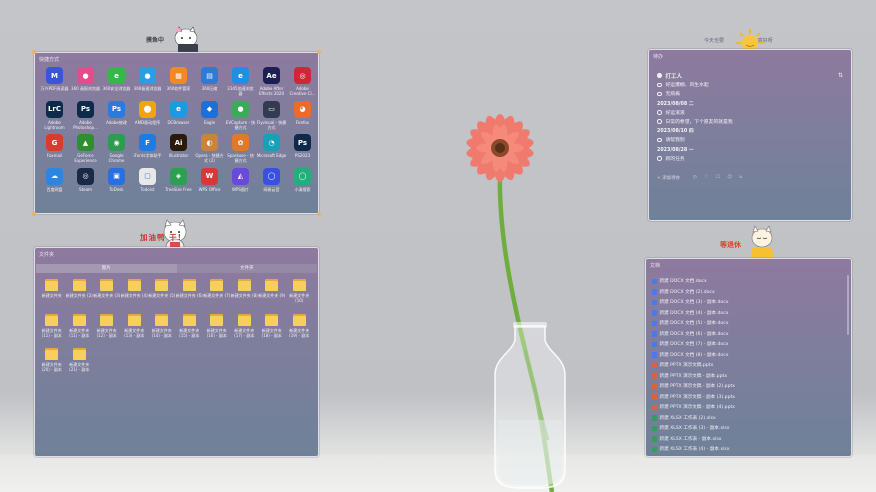 The width and height of the screenshot is (876, 492). Describe the element at coordinates (752, 139) in the screenshot. I see `todo-item: 请帮我别` at that location.